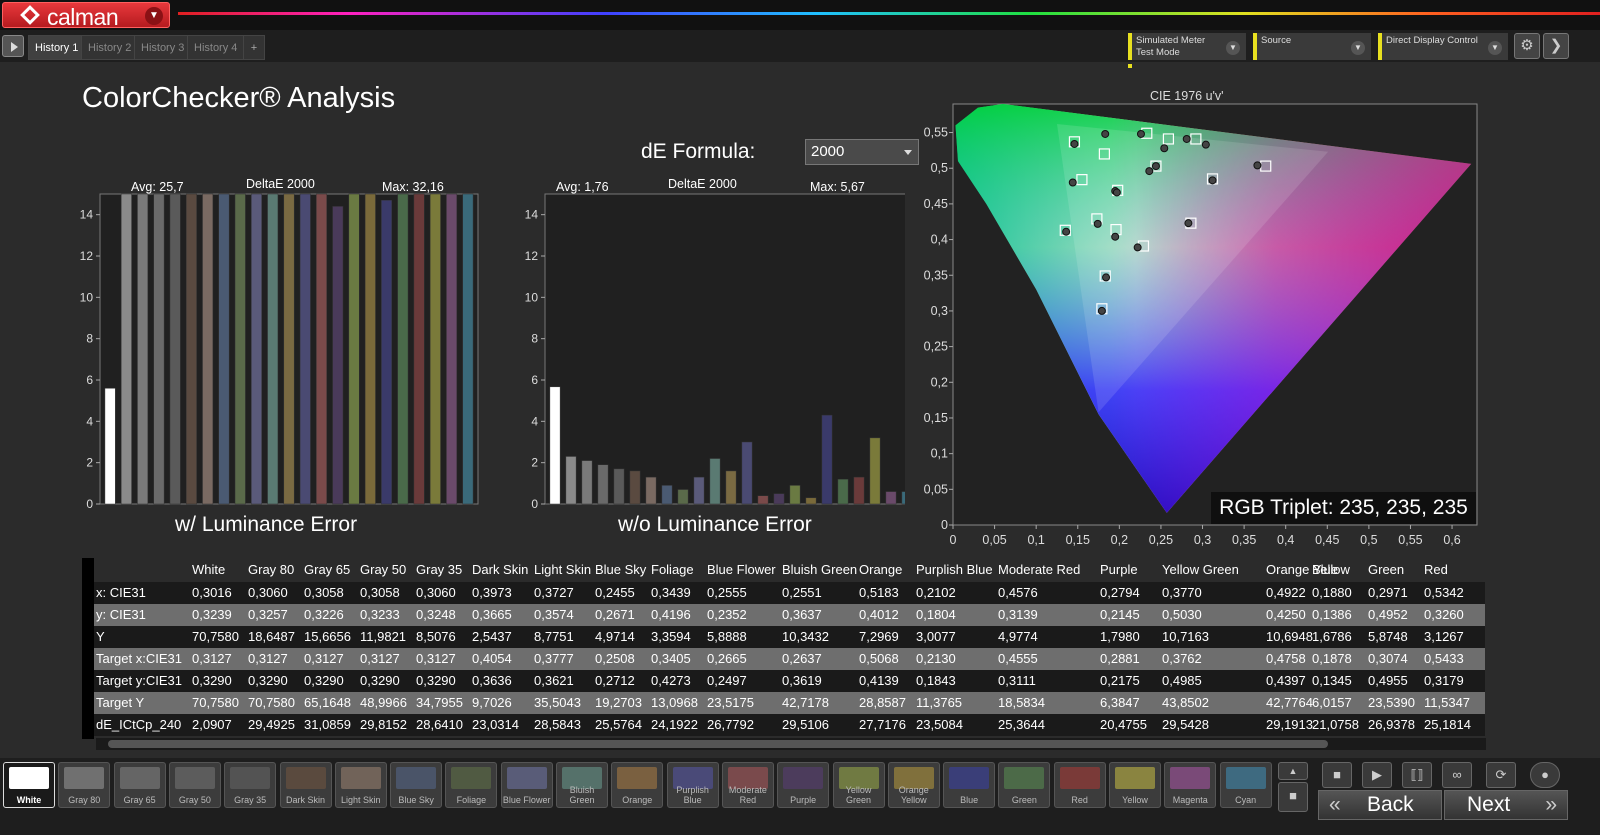 The width and height of the screenshot is (1600, 835). What do you see at coordinates (1187, 50) in the screenshot?
I see `meter-dropdown: Simulated Meter Test Mode ▼` at bounding box center [1187, 50].